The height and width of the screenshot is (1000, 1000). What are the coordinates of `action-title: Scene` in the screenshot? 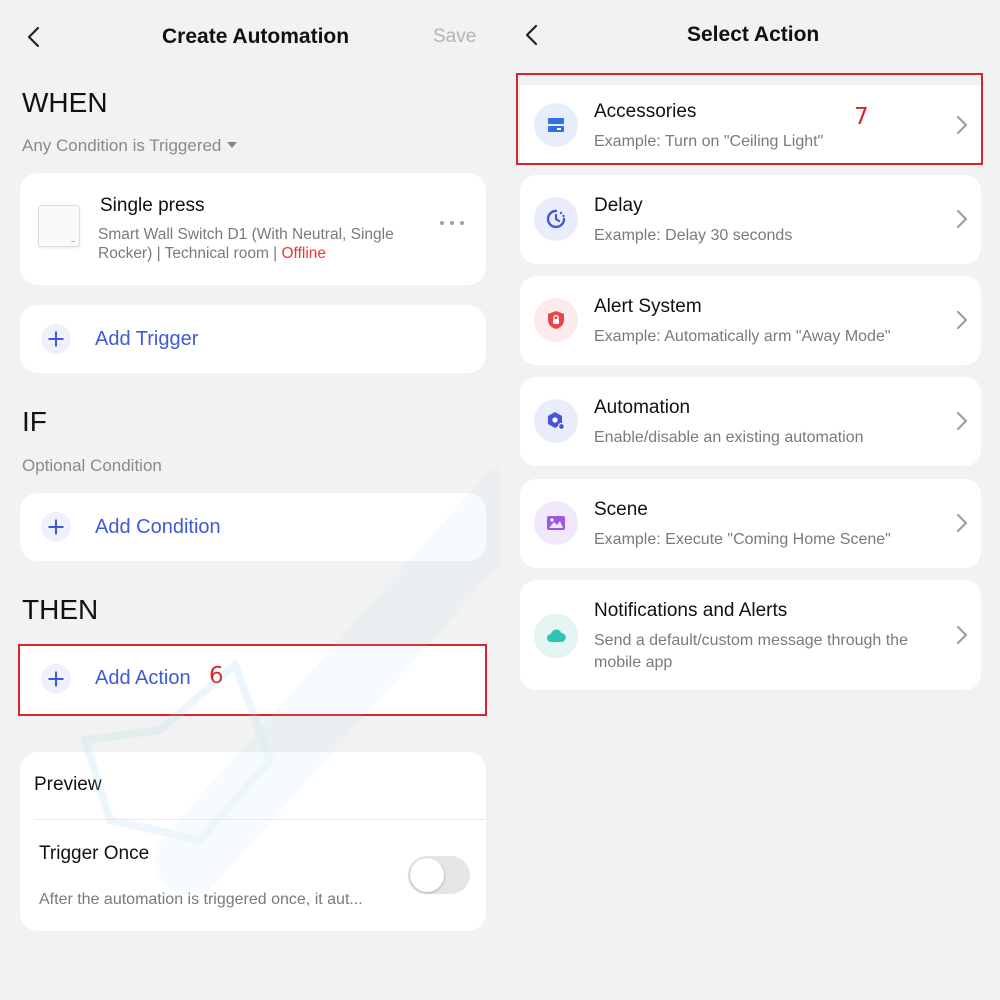 It's located at (621, 509).